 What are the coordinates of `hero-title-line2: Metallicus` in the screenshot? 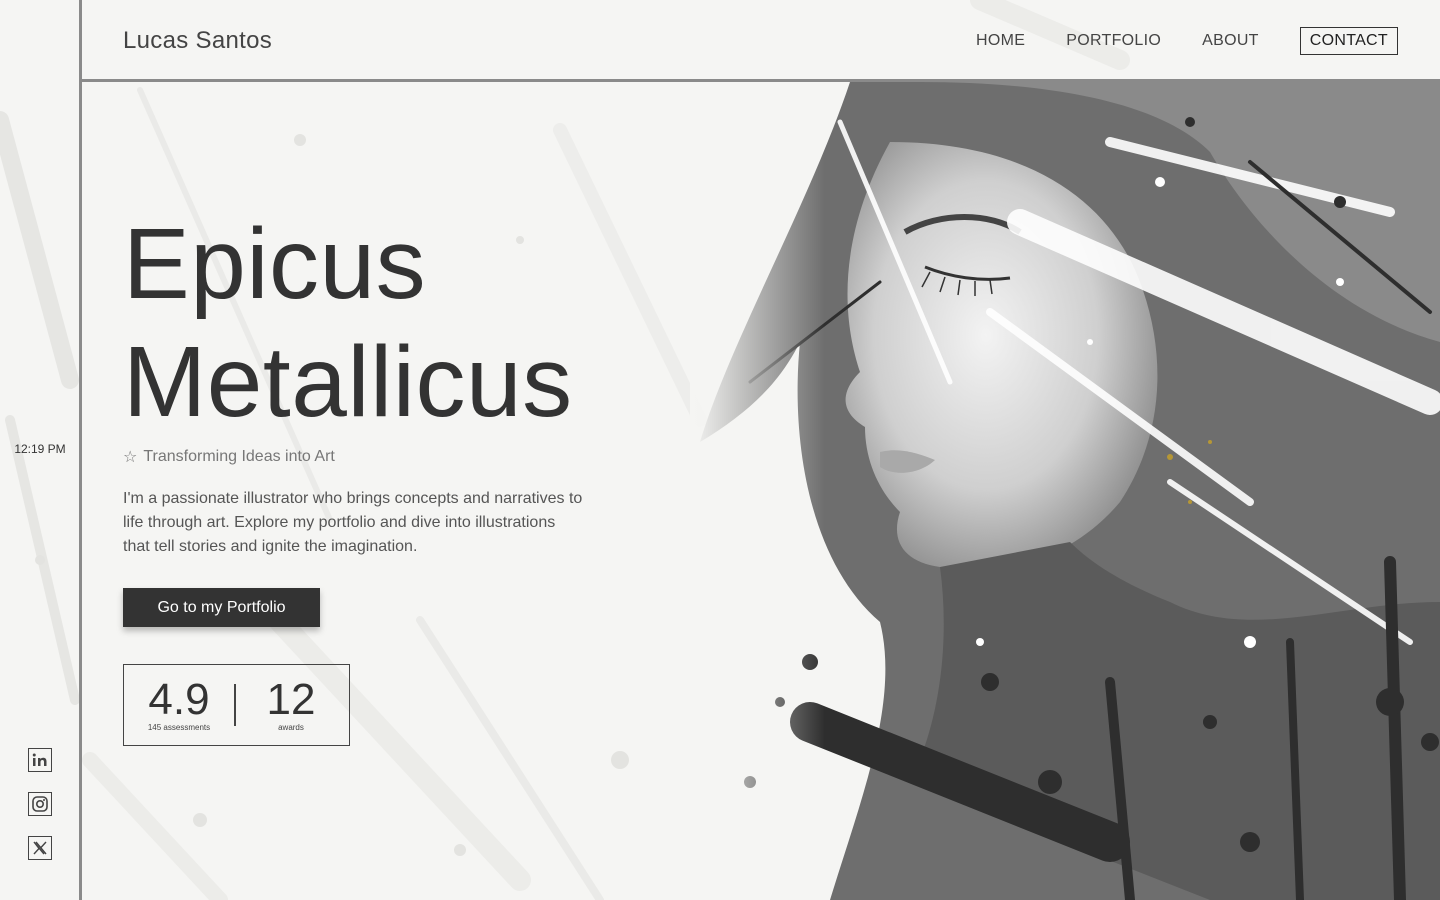 It's located at (348, 382).